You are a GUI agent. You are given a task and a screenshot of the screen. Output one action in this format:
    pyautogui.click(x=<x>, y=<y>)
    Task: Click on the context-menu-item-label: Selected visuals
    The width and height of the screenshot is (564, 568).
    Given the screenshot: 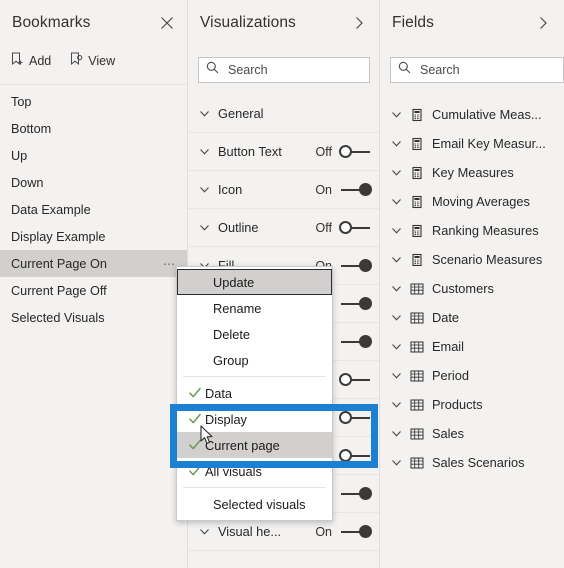 What is the action you would take?
    pyautogui.click(x=259, y=504)
    